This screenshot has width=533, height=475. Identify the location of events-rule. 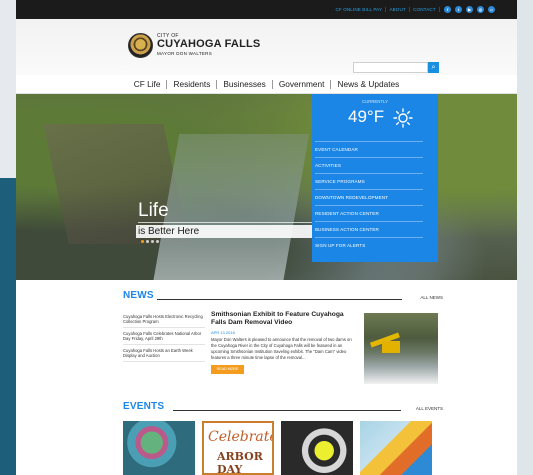
(287, 410).